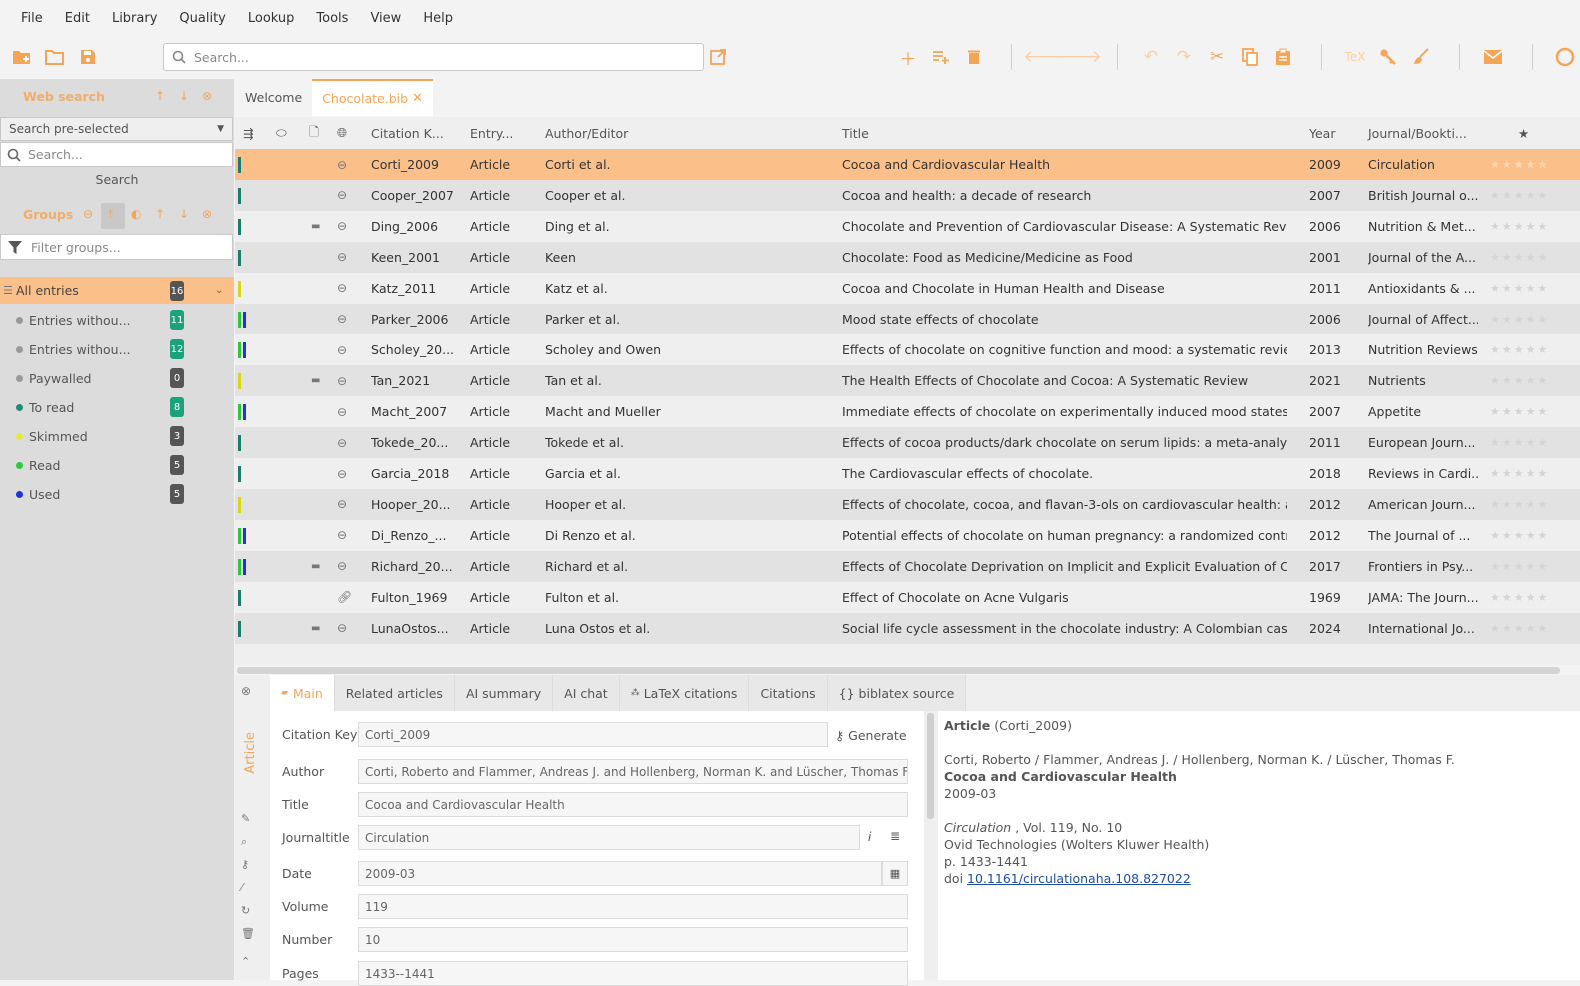 This screenshot has width=1580, height=986. Describe the element at coordinates (273, 97) in the screenshot. I see `tab-welcome: Welcome` at that location.